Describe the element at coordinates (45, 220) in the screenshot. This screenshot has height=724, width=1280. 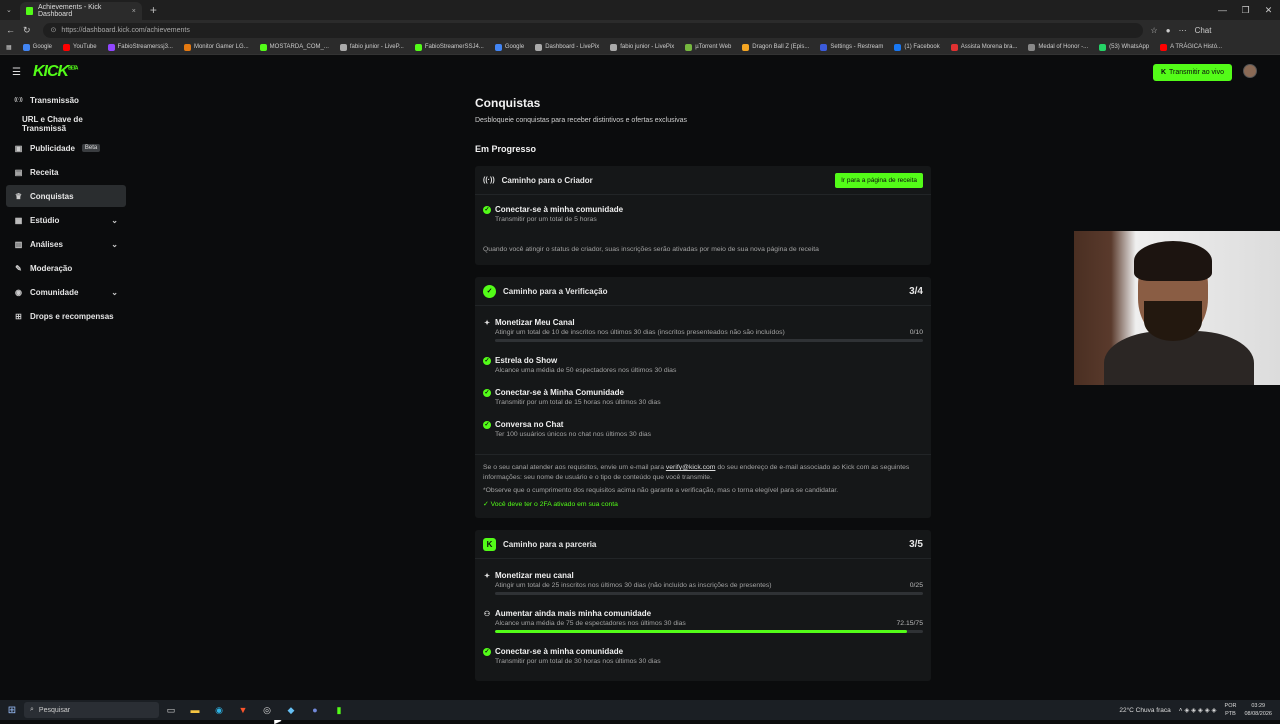
I see `sidebar-item-label: Estúdio` at that location.